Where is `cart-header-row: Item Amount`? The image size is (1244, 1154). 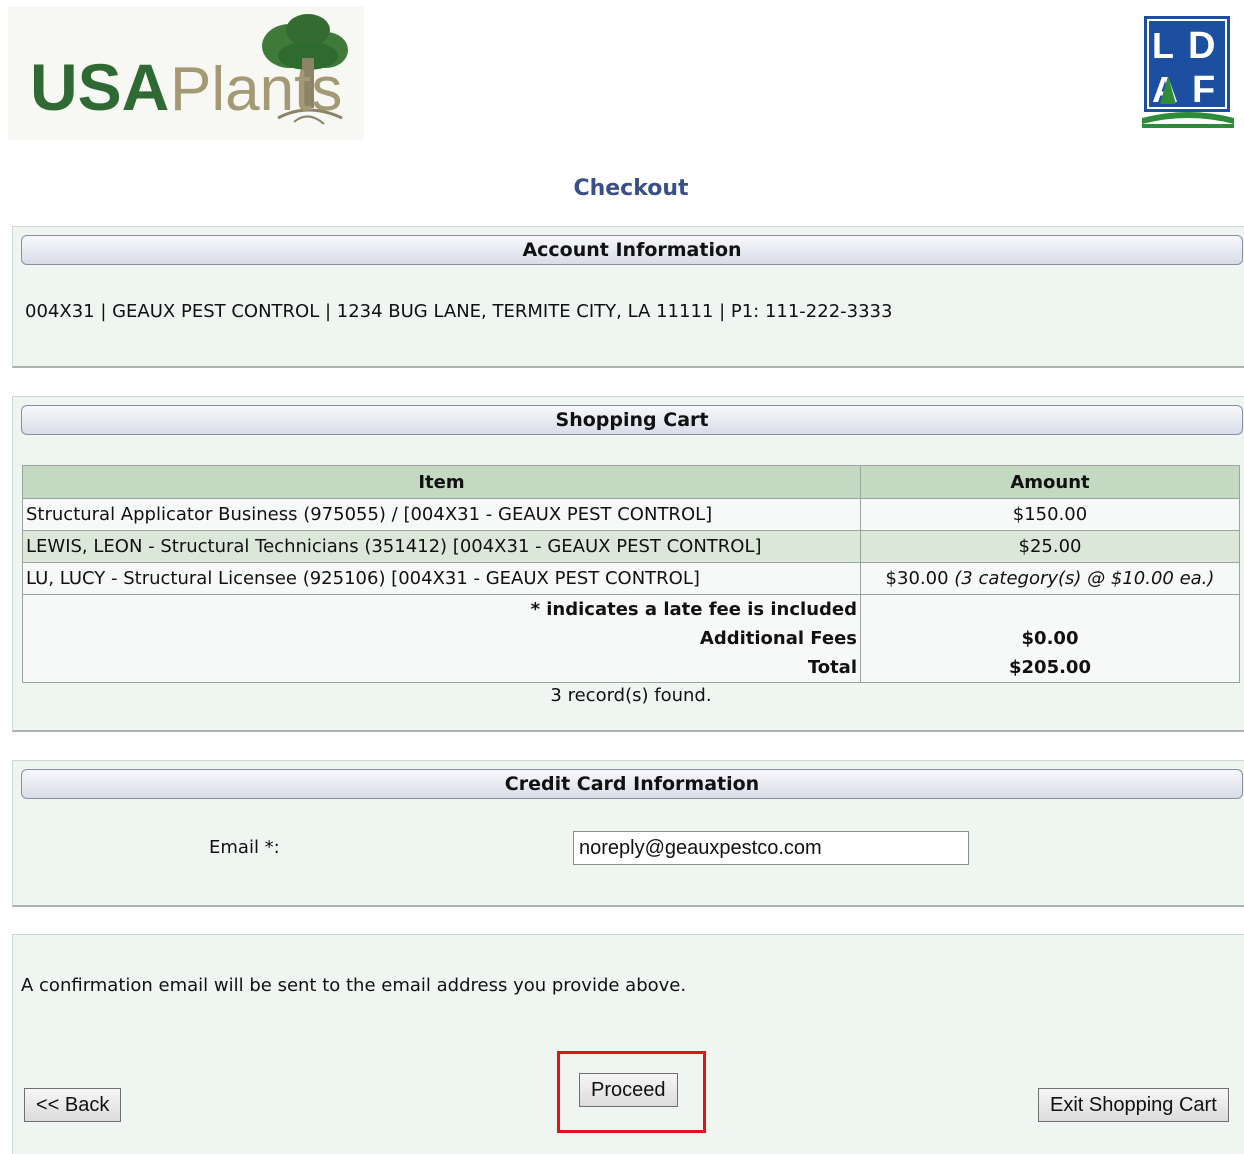
cart-header-row: Item Amount is located at coordinates (631, 482).